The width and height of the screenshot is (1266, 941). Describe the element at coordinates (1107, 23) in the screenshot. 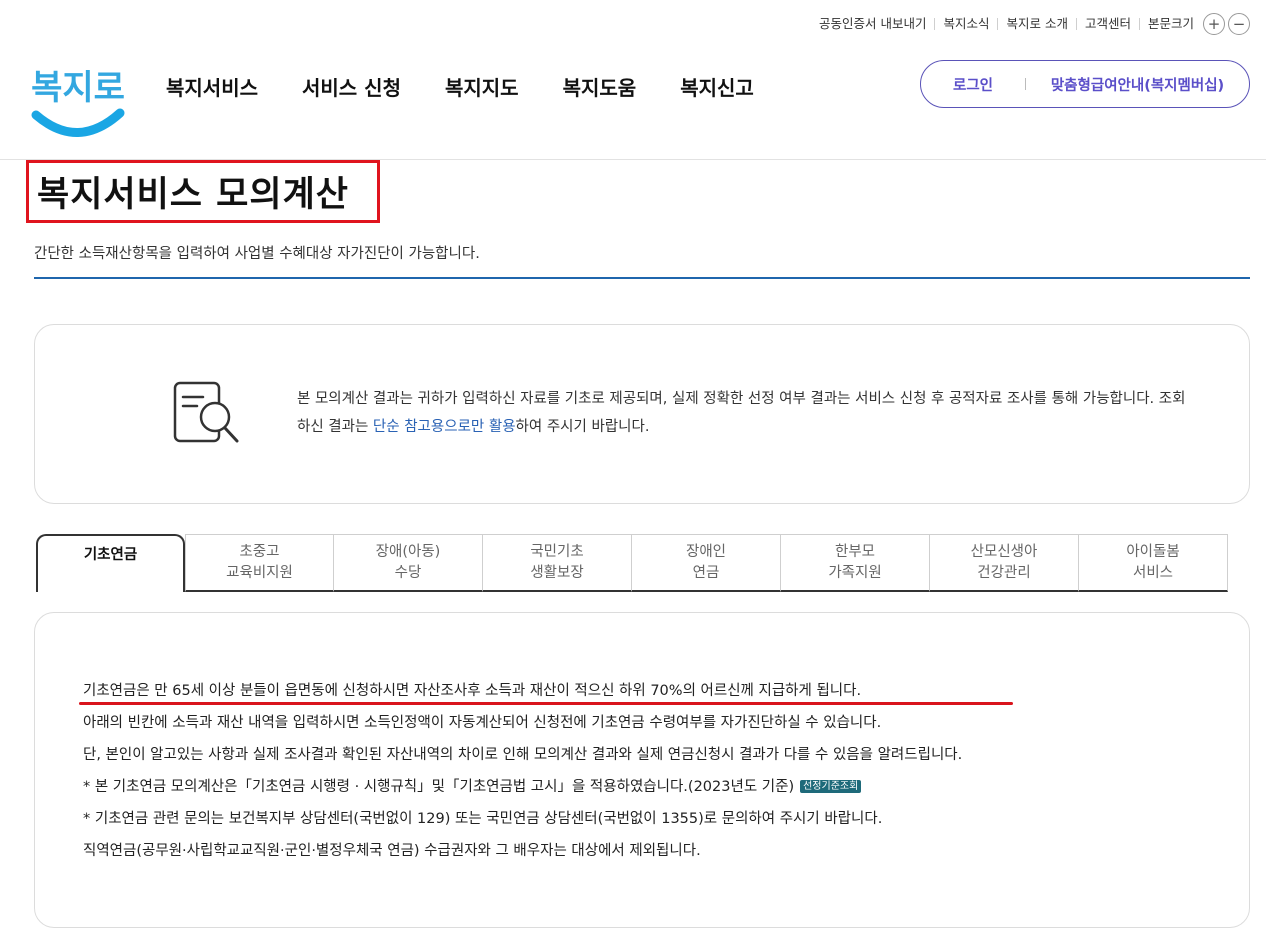

I see `customer-center-link: 고객센터` at that location.